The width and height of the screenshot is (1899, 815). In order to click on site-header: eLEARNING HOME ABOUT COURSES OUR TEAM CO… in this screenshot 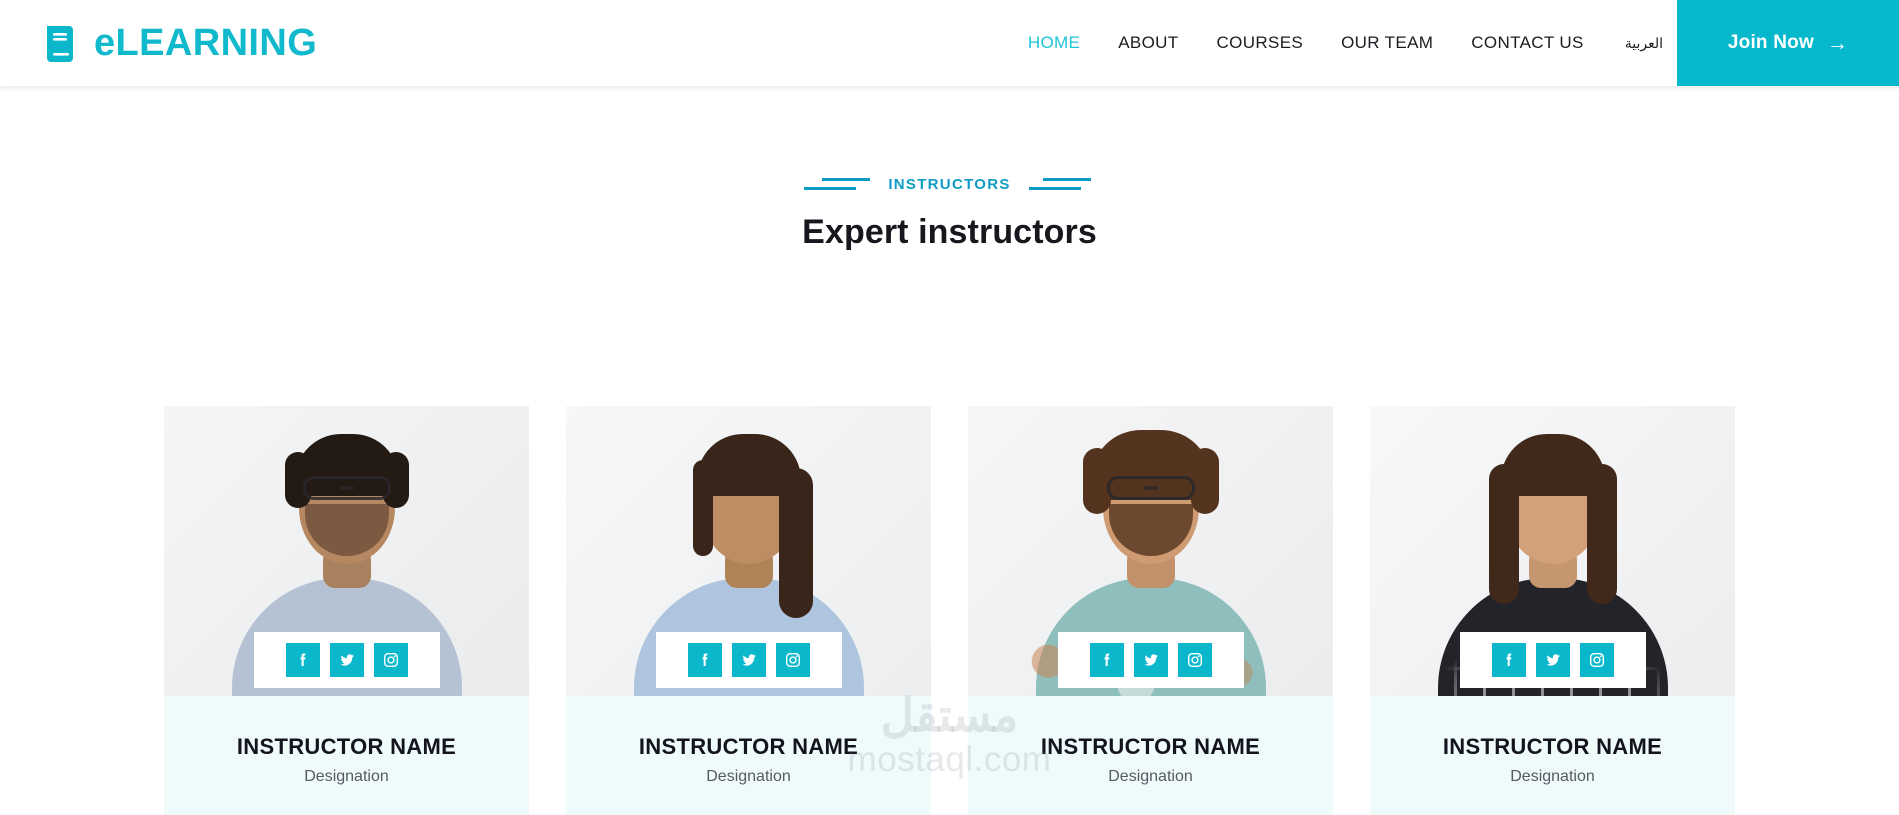, I will do `click(949, 43)`.